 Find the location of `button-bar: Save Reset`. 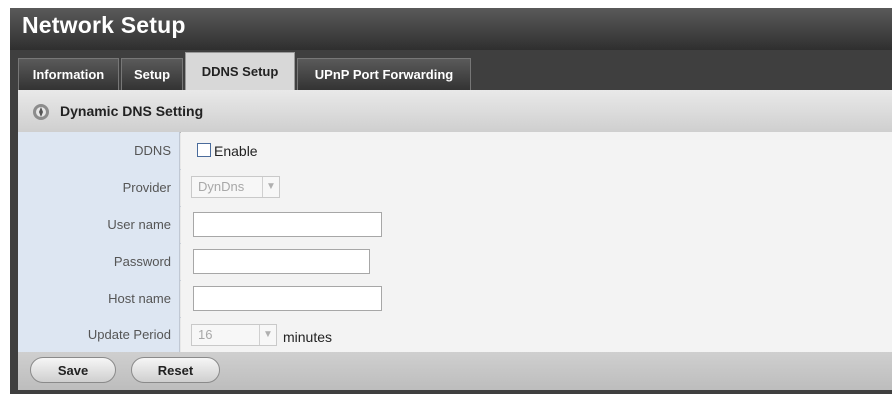

button-bar: Save Reset is located at coordinates (455, 371).